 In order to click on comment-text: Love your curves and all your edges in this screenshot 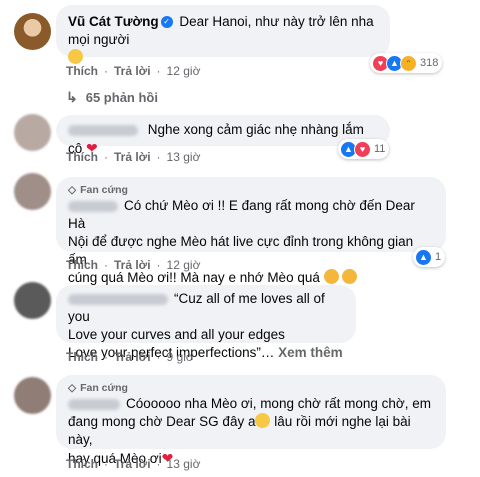, I will do `click(176, 334)`.